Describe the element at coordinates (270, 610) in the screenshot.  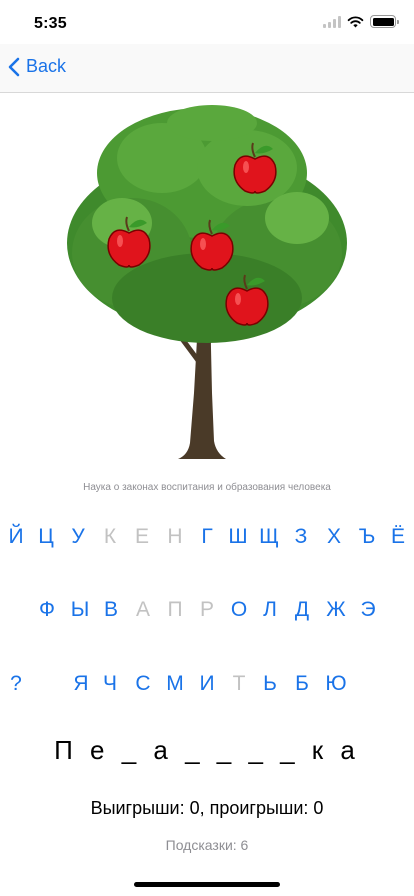
I see `letter-key: Л` at that location.